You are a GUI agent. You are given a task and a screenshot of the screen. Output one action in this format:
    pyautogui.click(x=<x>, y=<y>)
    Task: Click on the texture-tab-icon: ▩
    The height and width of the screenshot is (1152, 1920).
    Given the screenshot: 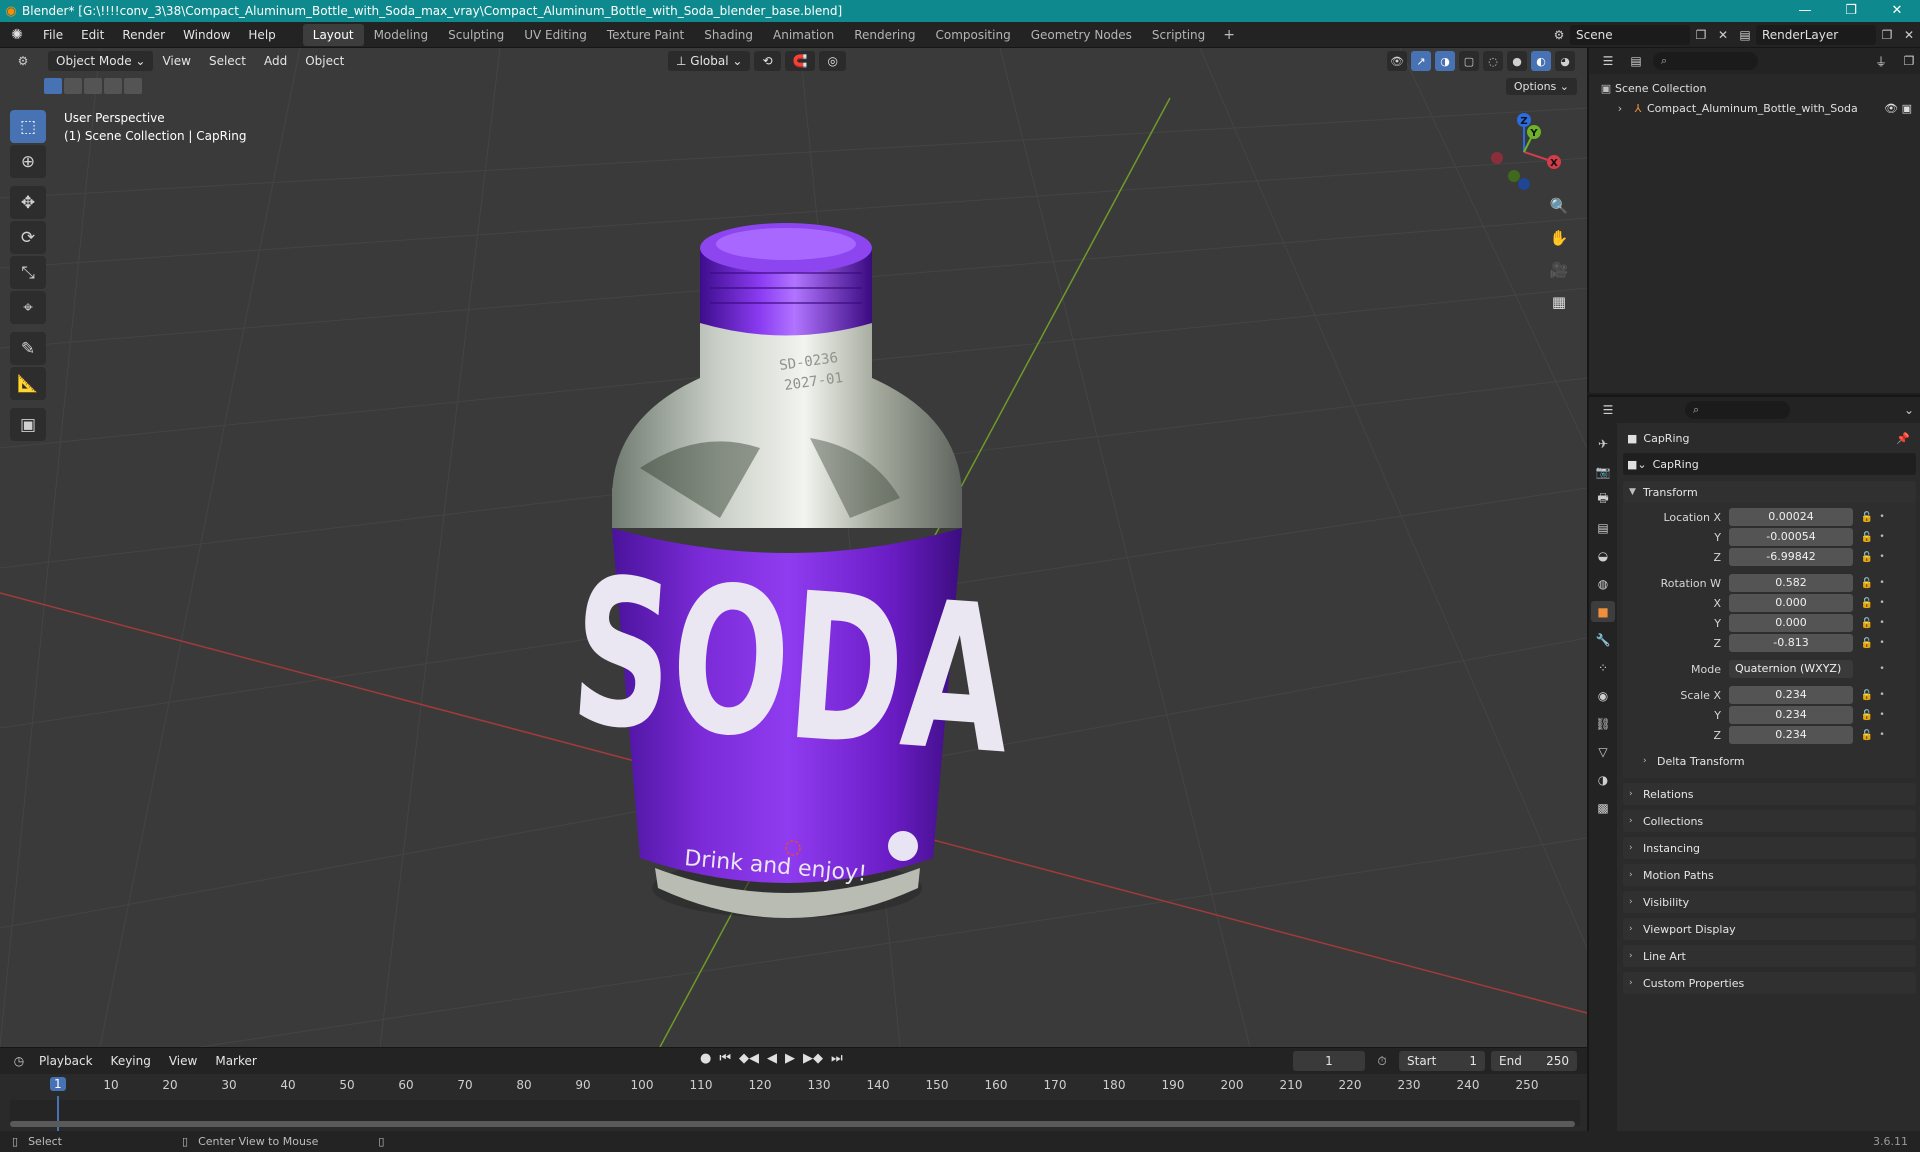 What is the action you would take?
    pyautogui.click(x=1603, y=807)
    